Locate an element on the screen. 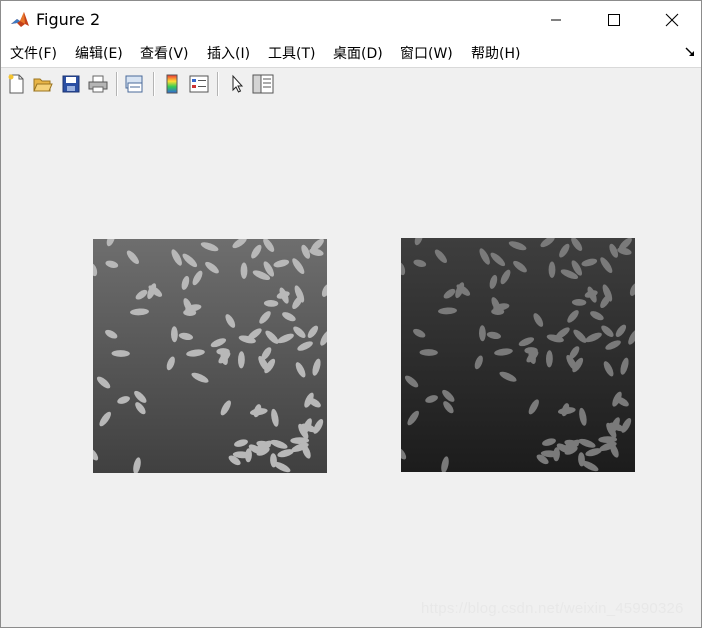 The image size is (702, 628). minimize-icon is located at coordinates (556, 20).